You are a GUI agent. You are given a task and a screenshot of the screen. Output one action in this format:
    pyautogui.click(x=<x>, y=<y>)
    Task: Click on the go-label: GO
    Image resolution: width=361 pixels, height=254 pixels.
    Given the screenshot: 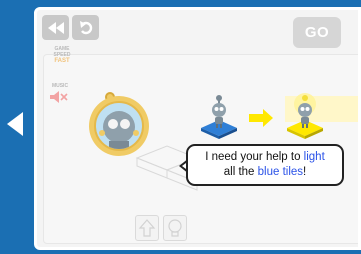 What is the action you would take?
    pyautogui.click(x=317, y=32)
    